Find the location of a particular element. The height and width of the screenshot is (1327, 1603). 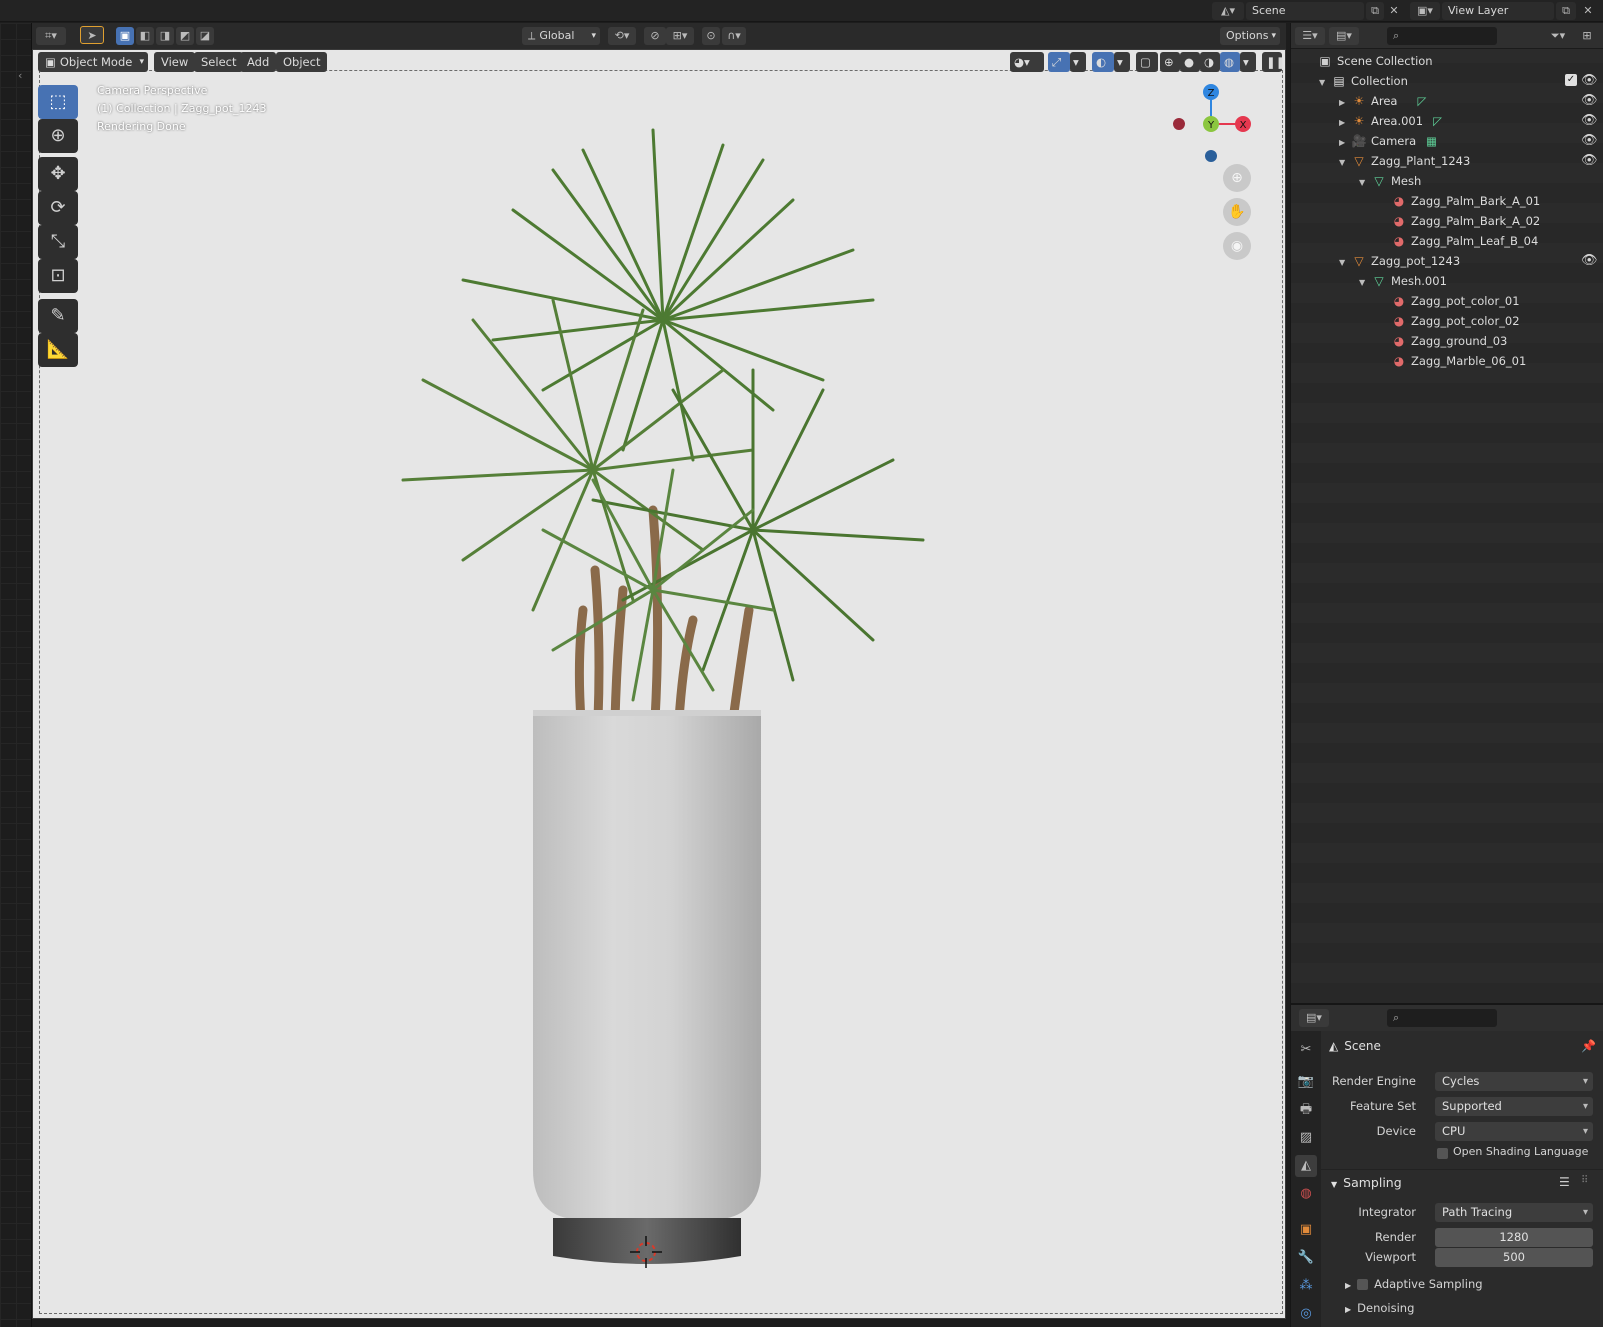

outliner-row: ▼ ▽ Zagg_pot_1243 is located at coordinates (1399, 261).